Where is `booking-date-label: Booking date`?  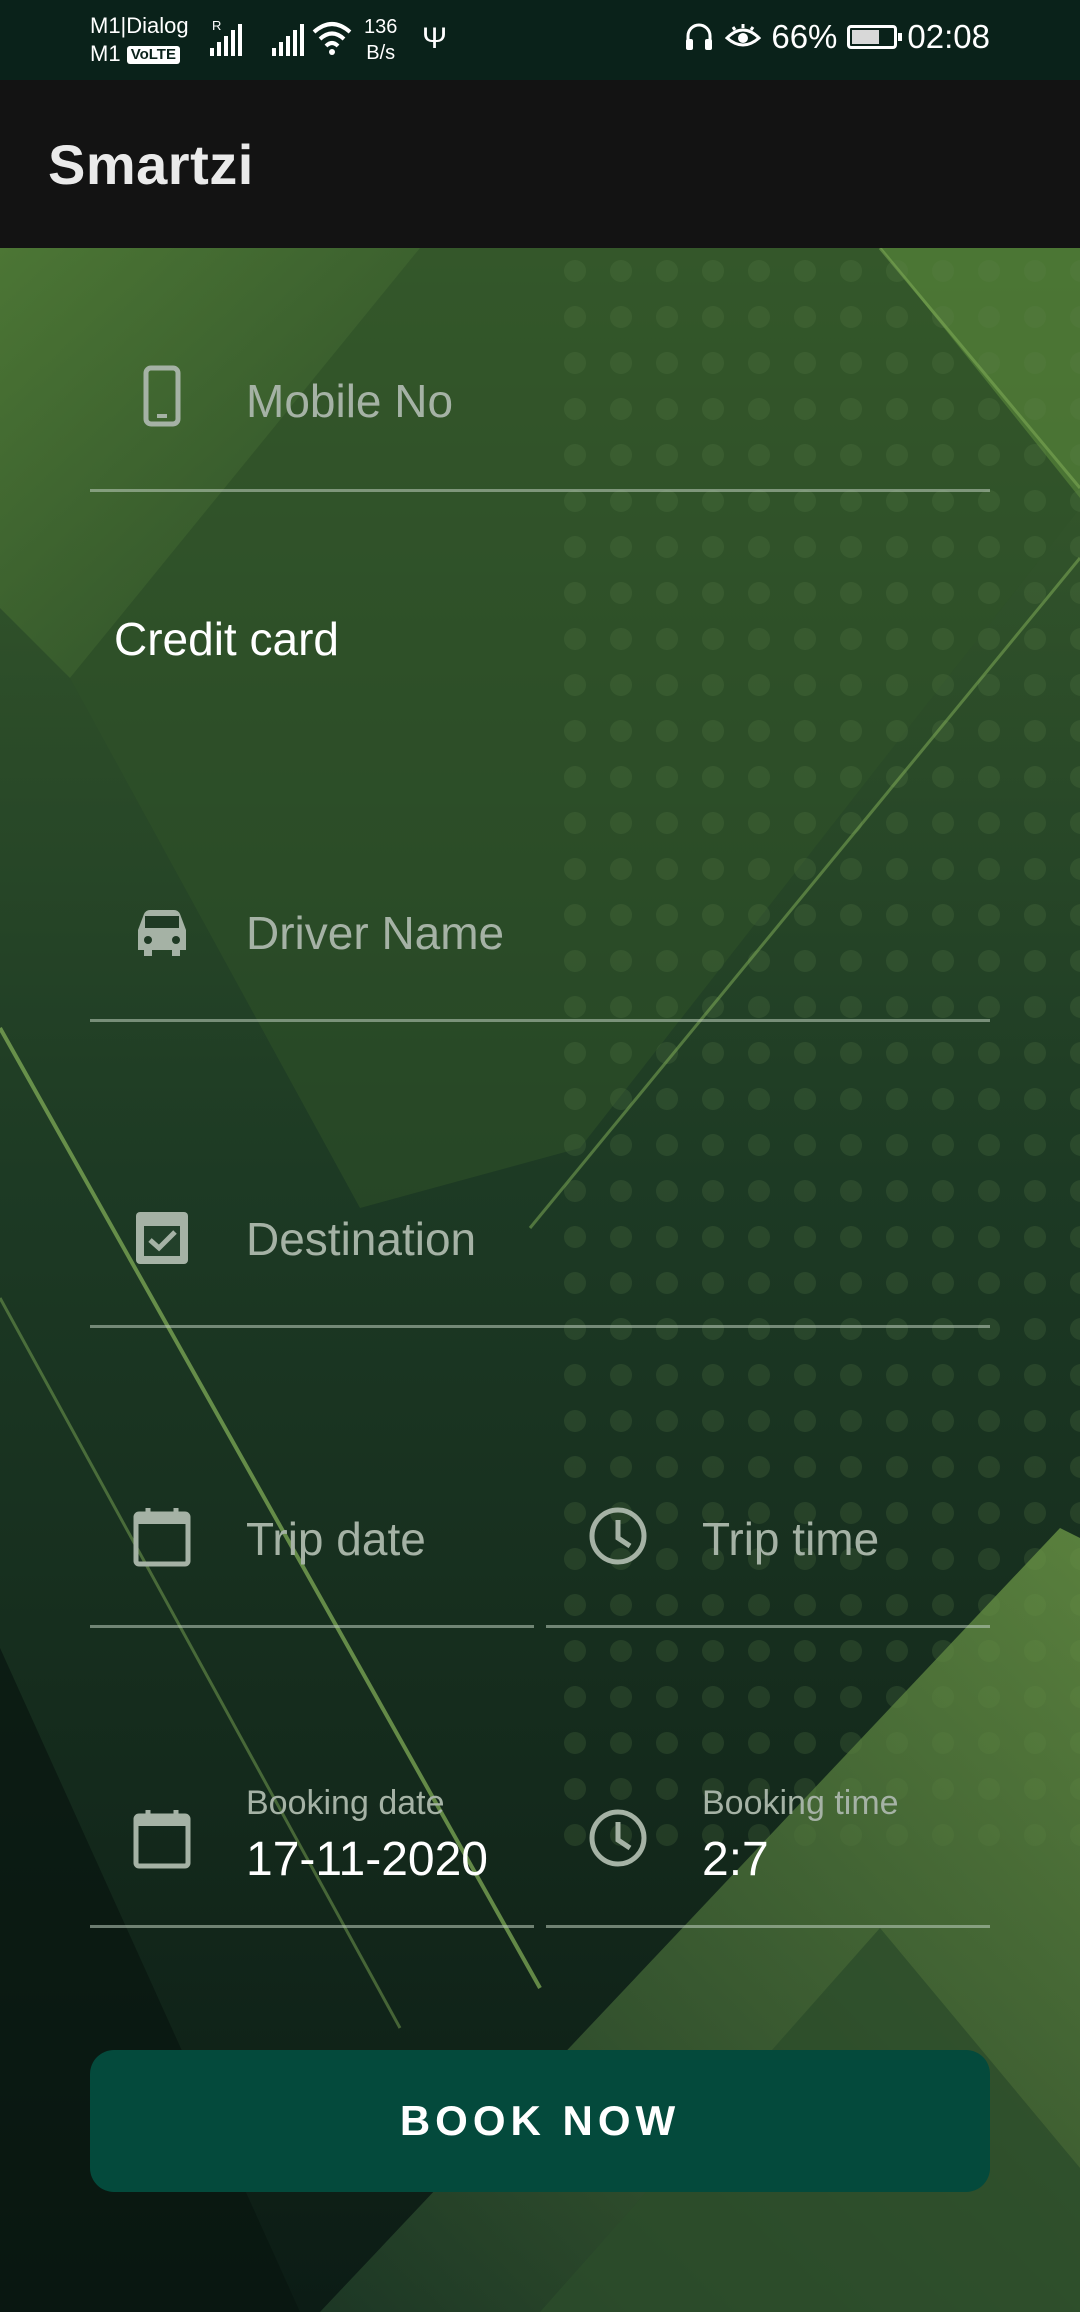
booking-date-label: Booking date is located at coordinates (345, 1803).